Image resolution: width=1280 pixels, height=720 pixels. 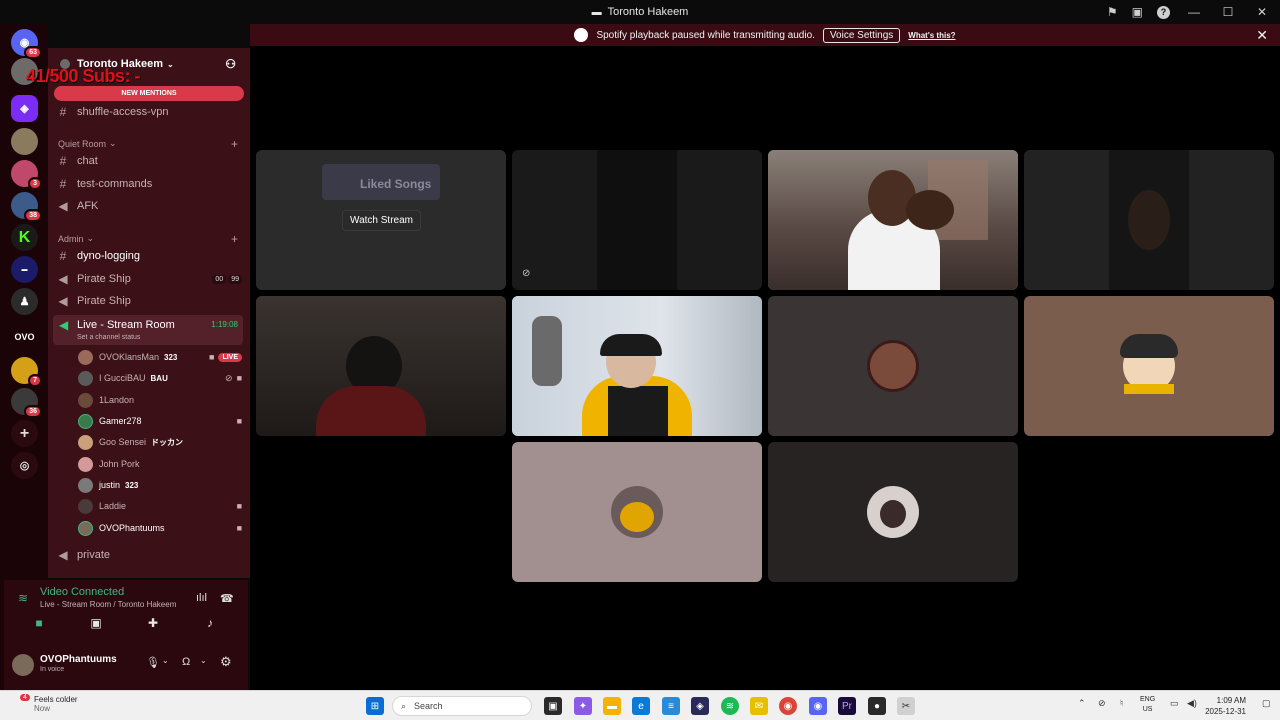 I want to click on close-notice-icon: ✕, so click(x=1262, y=35).